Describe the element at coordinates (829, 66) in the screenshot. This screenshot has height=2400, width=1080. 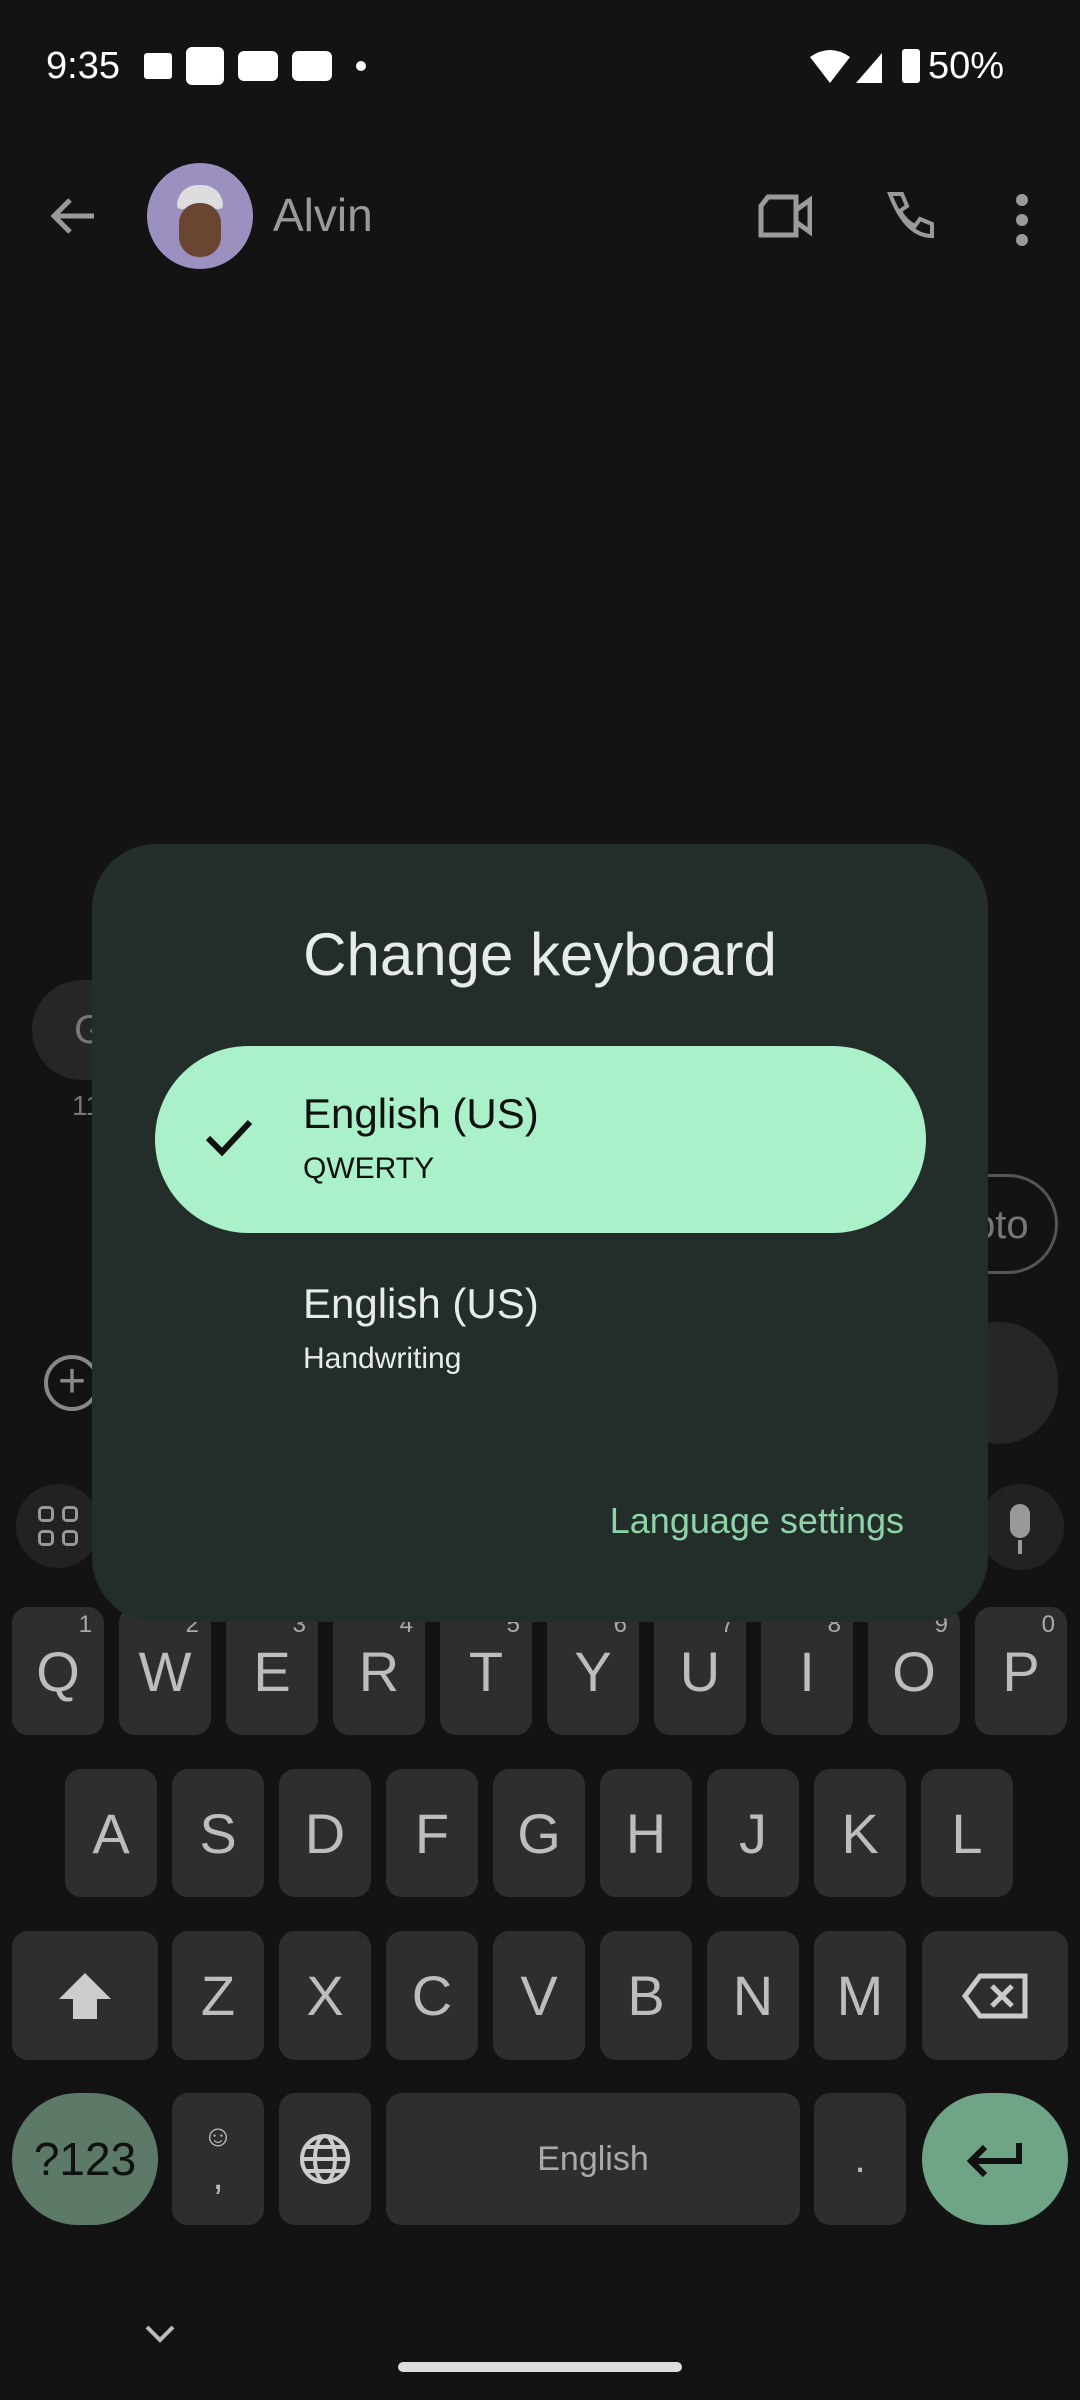
I see `wifi-icon` at that location.